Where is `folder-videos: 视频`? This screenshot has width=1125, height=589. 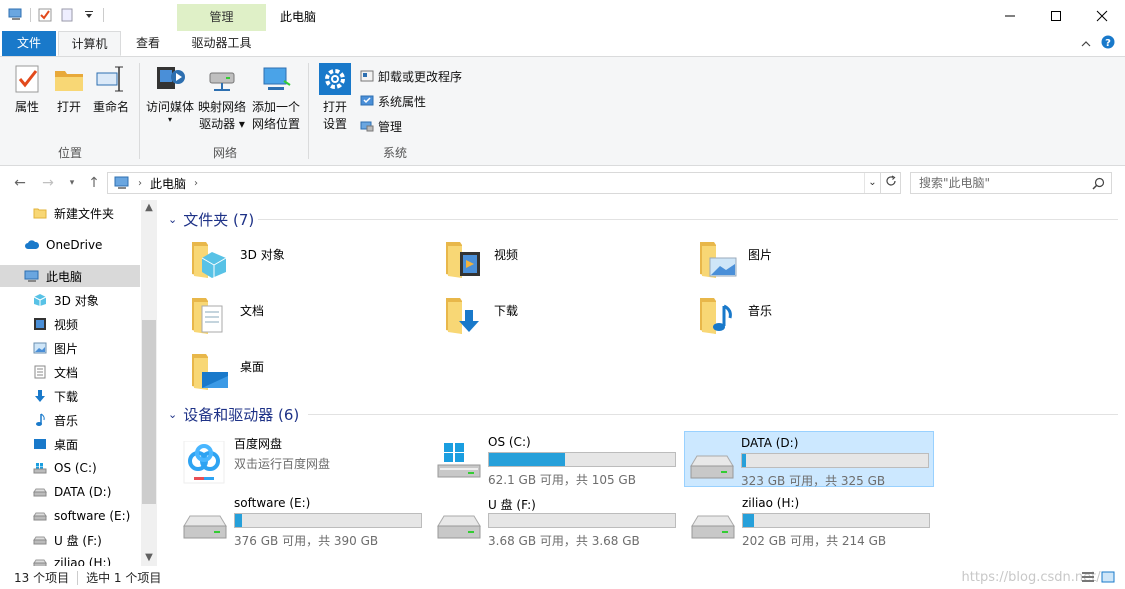
folder-videos: 视频 is located at coordinates (542, 260).